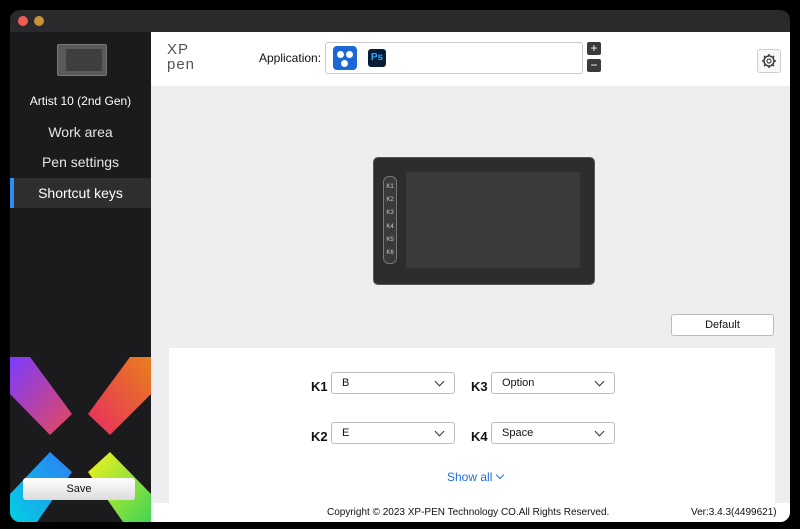 This screenshot has height=529, width=800. I want to click on close-window-button, so click(23, 21).